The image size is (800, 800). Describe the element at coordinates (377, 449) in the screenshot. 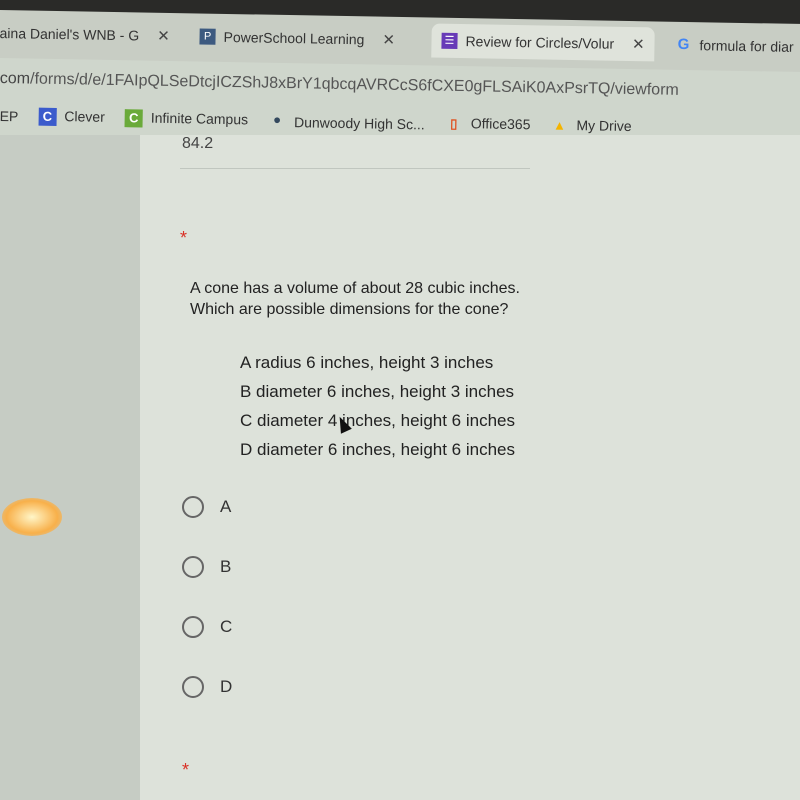

I see `choice-text: D diameter 6 inches, height 6 inches` at that location.